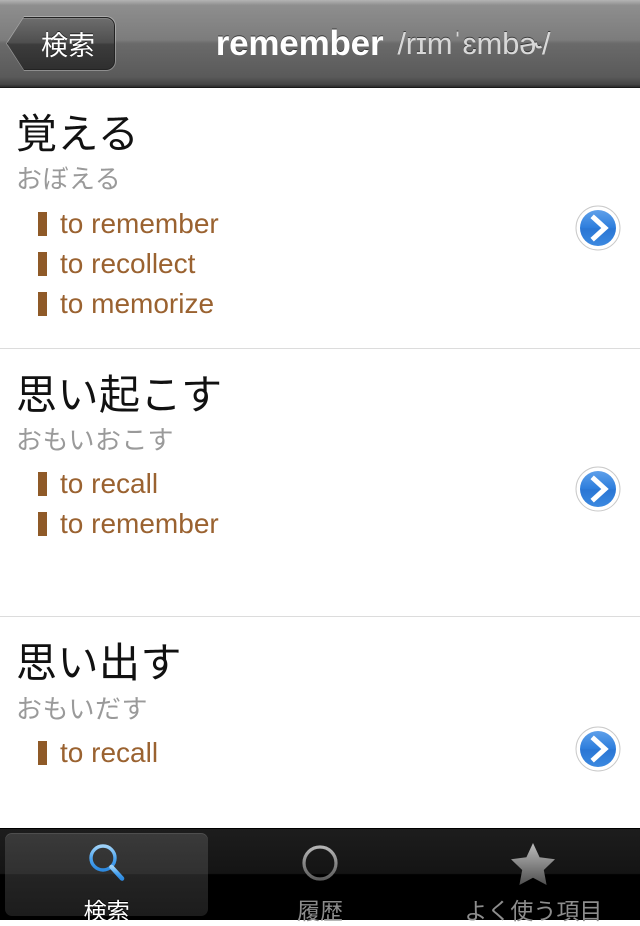 Image resolution: width=640 pixels, height=926 pixels. I want to click on entry-word: 覚える, so click(78, 134).